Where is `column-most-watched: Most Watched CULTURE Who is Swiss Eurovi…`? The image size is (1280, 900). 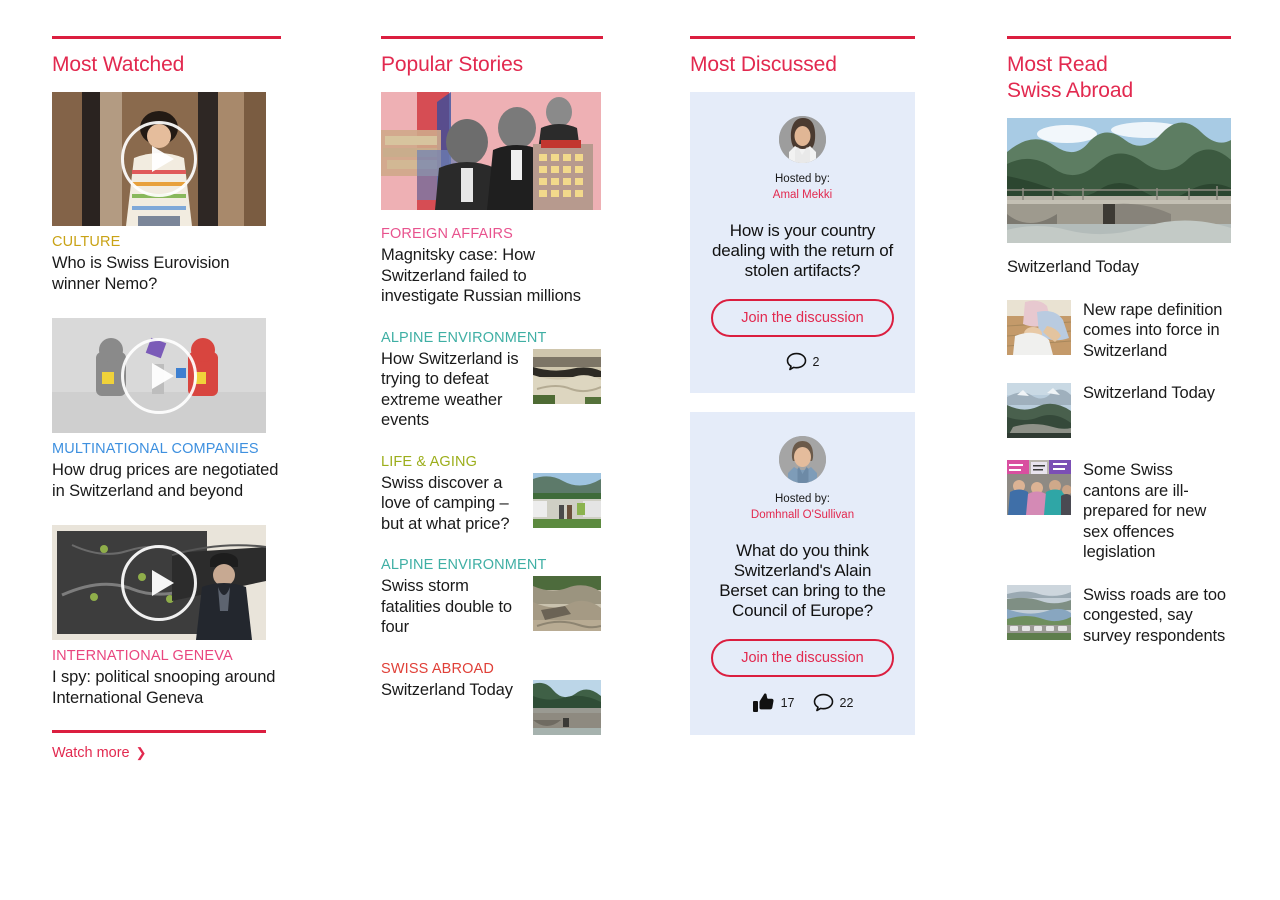
column-most-watched: Most Watched CULTURE Who is Swiss Eurovi… is located at coordinates (166, 399).